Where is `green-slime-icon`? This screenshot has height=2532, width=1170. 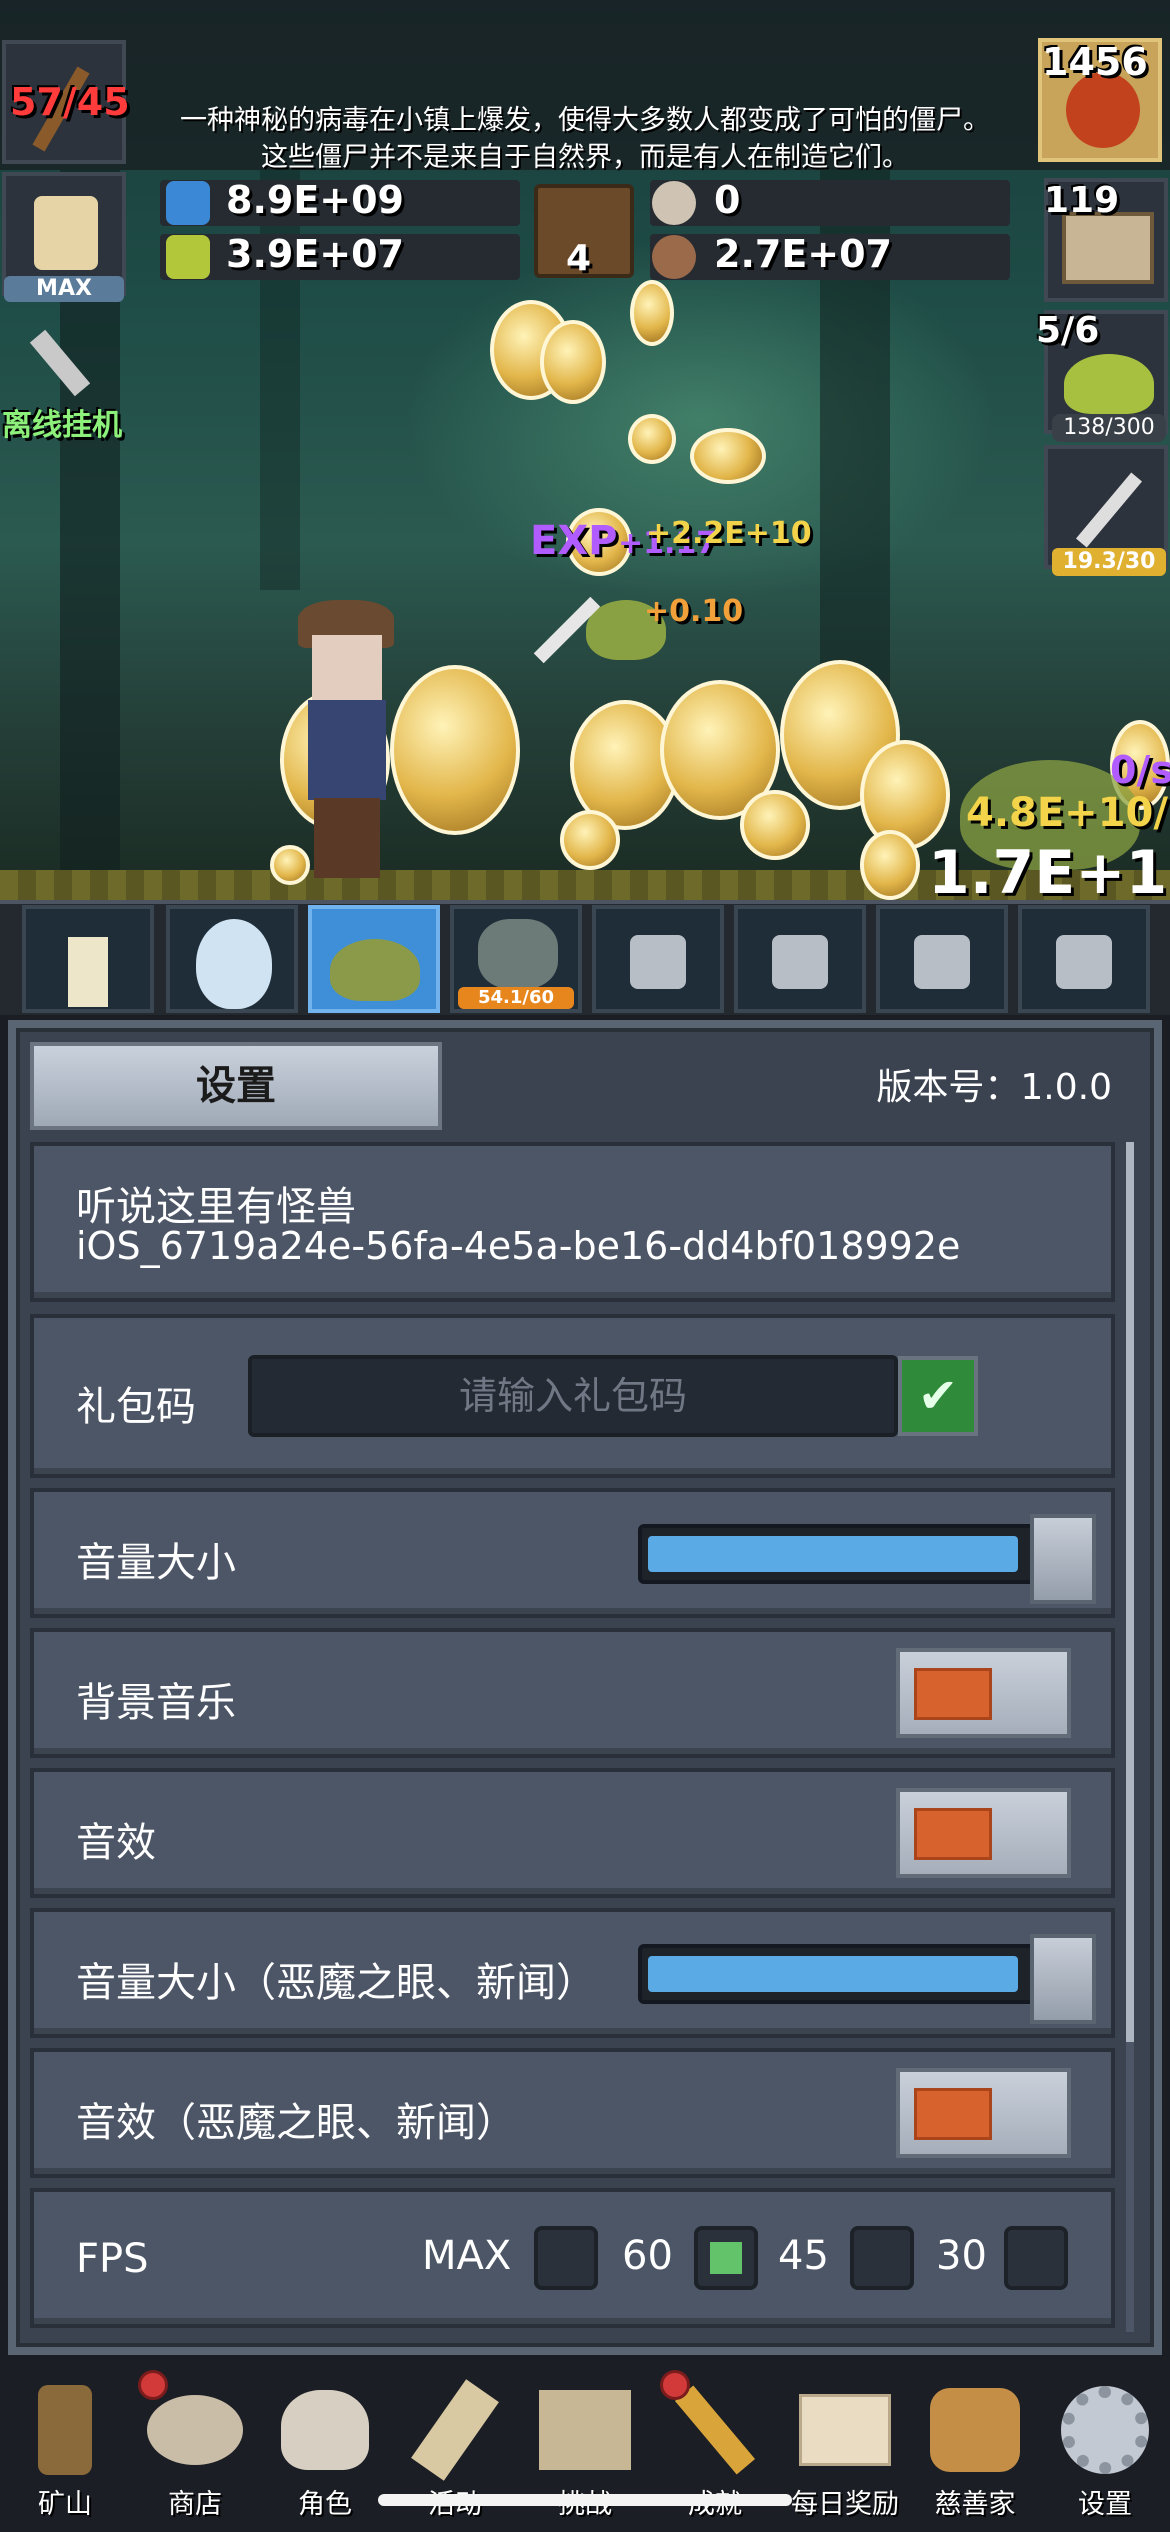
green-slime-icon is located at coordinates (1109, 384).